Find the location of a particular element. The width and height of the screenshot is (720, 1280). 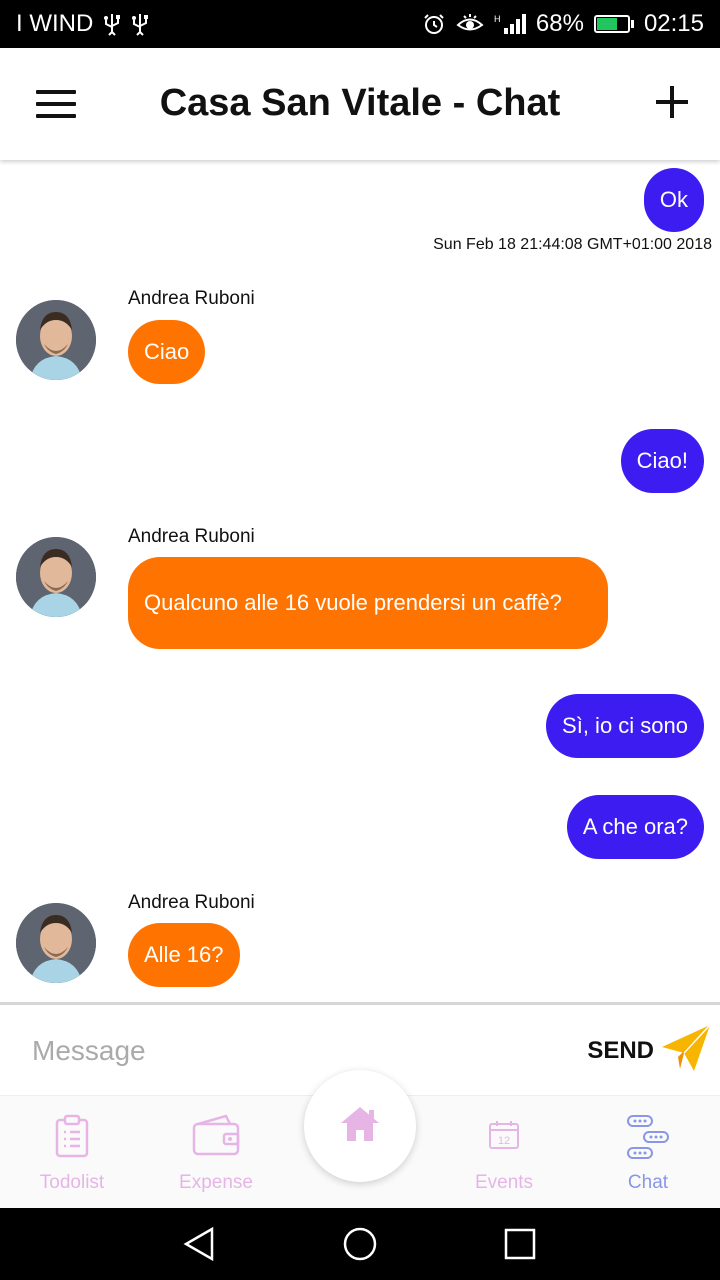

status-bar-right: H 68% 02:15 is located at coordinates (563, 24).